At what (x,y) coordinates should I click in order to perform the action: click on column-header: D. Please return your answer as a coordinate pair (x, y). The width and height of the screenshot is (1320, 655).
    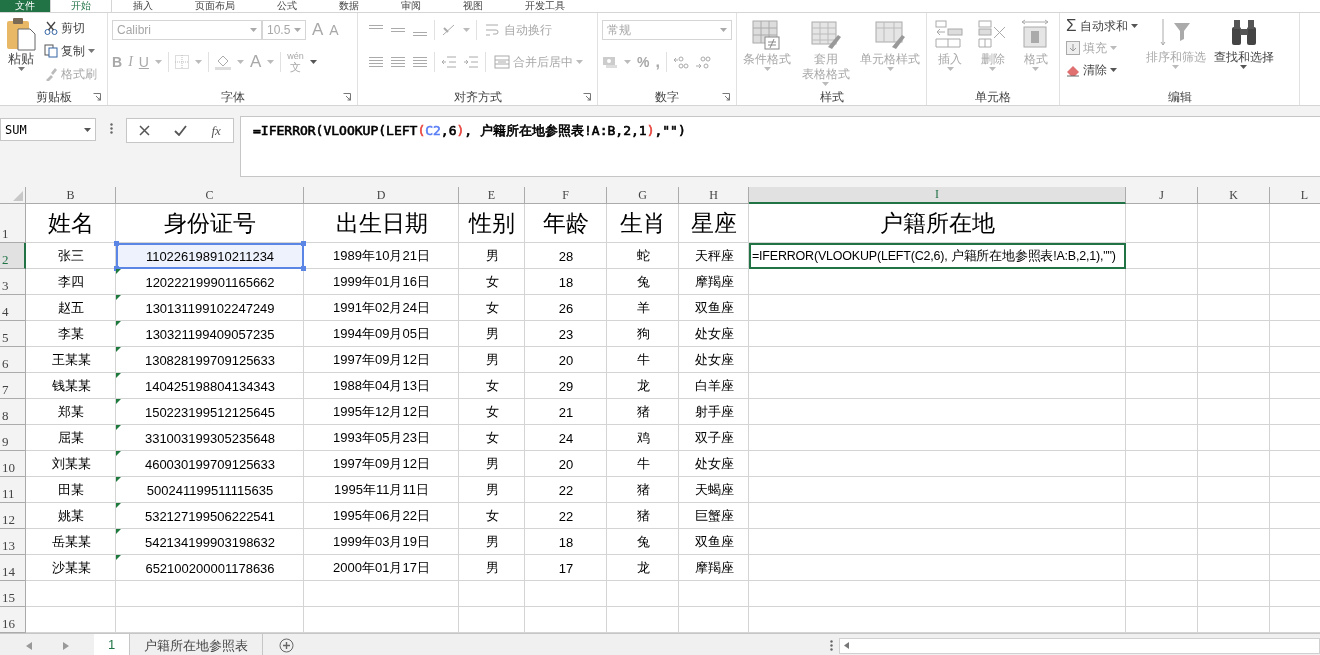
    Looking at the image, I should click on (381, 195).